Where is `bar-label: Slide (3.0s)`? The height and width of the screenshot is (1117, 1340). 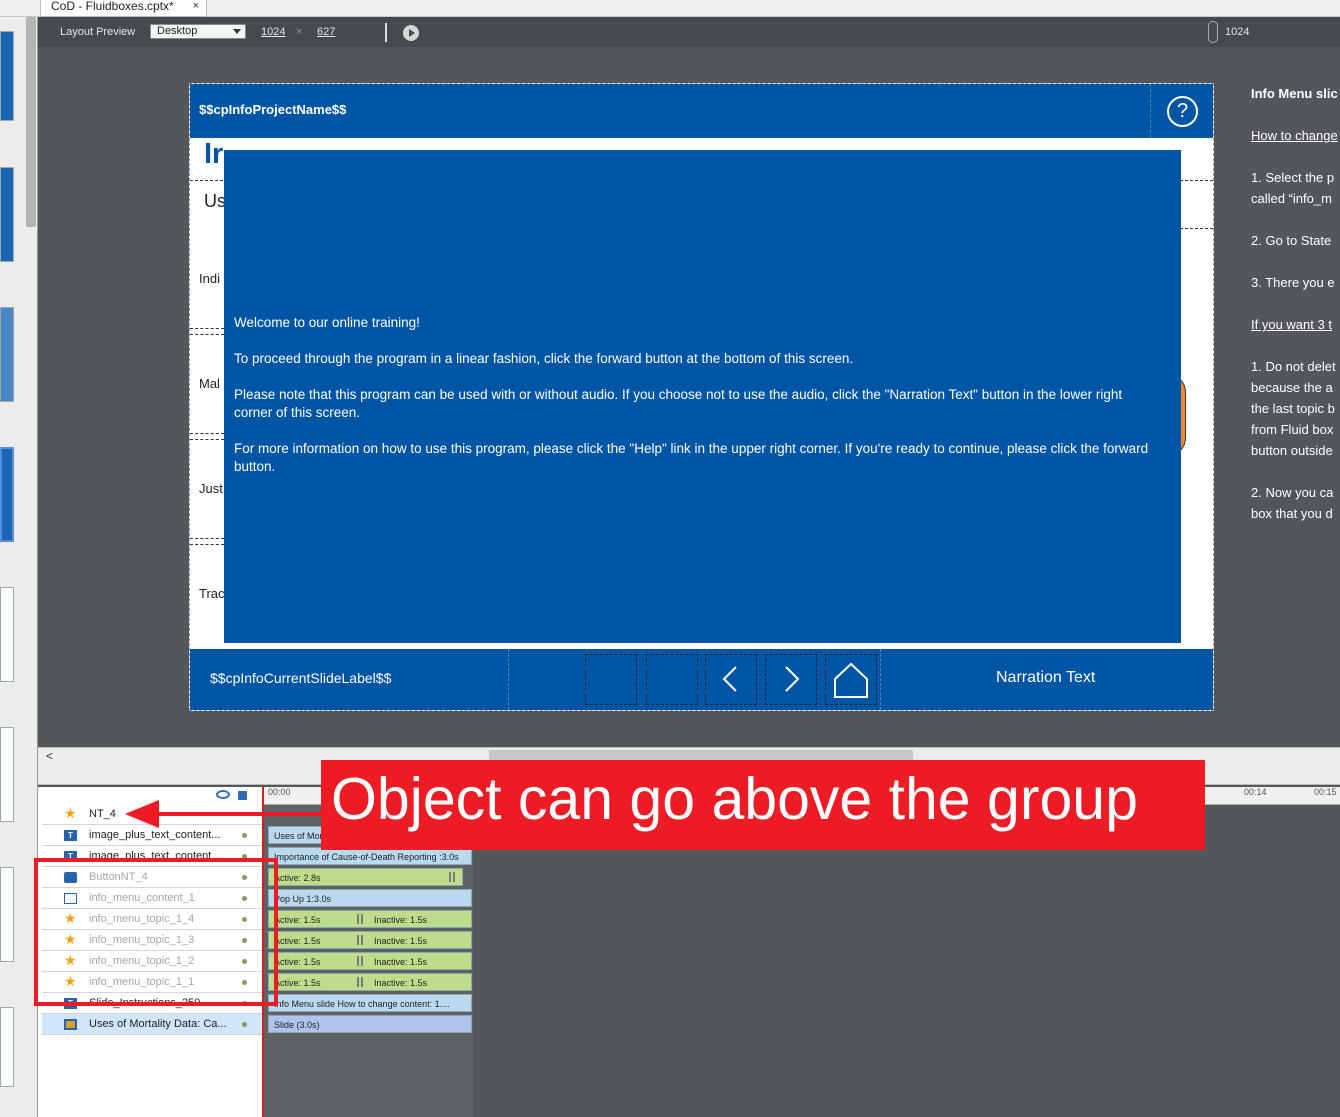
bar-label: Slide (3.0s) is located at coordinates (297, 1025).